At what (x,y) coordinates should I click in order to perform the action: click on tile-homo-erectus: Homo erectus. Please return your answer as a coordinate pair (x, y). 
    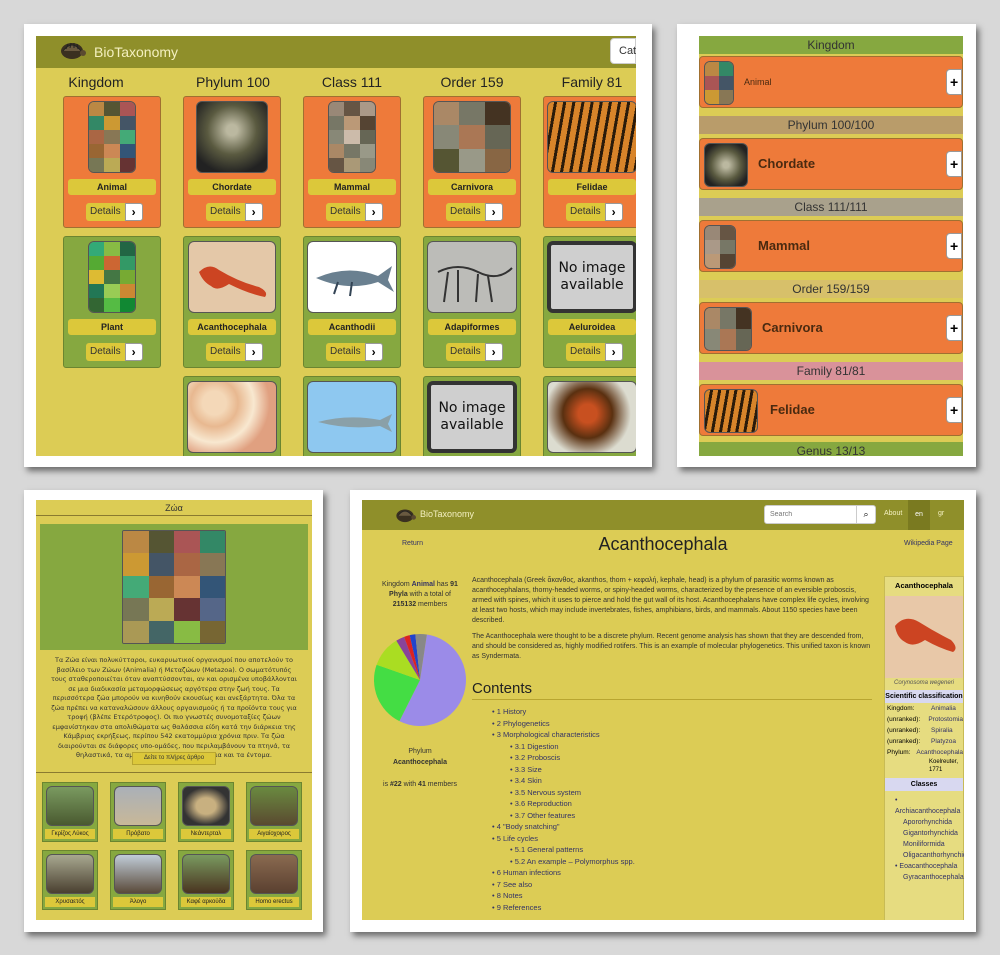
    Looking at the image, I should click on (274, 880).